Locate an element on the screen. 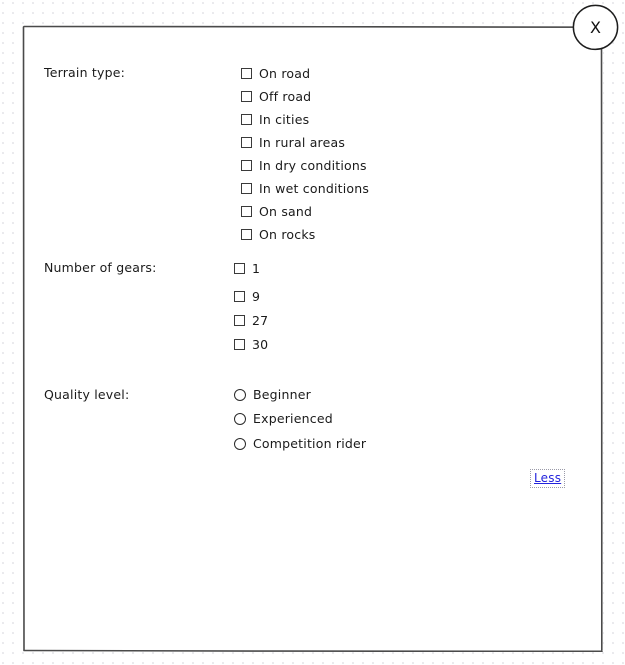 The height and width of the screenshot is (665, 625). checkbox-icon-in-cities is located at coordinates (246, 119).